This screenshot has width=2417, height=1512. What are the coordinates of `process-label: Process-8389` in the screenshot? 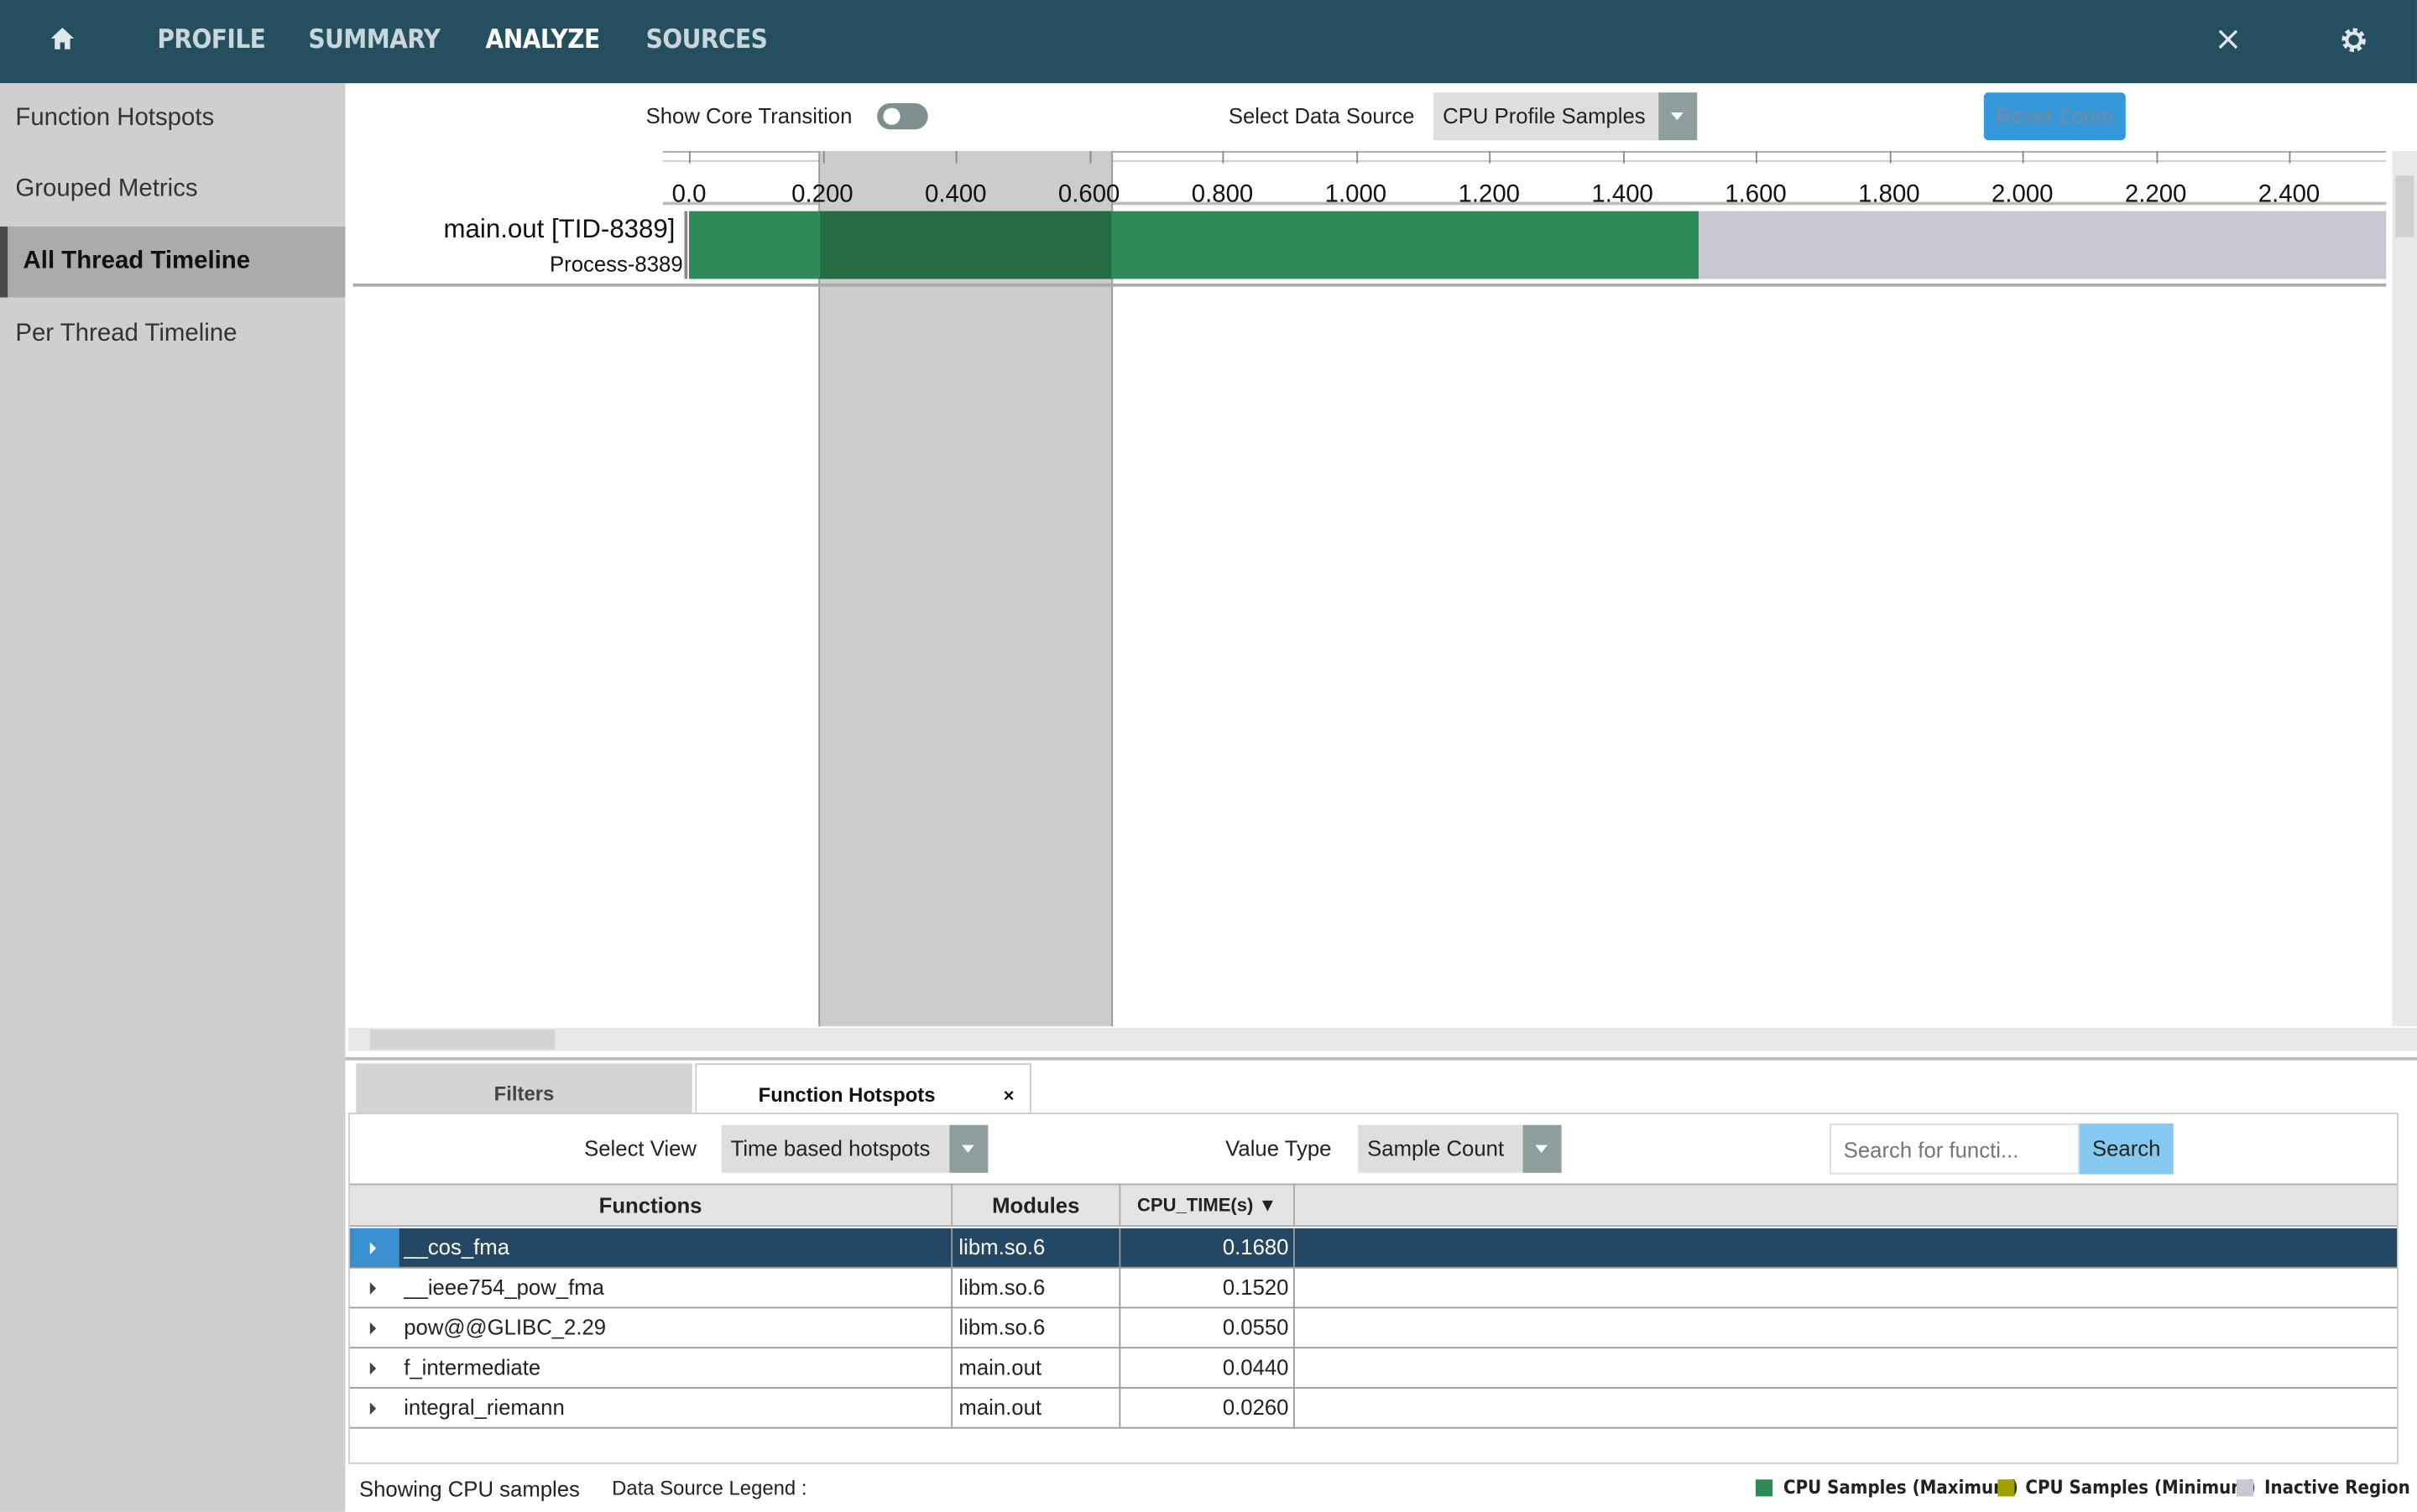 It's located at (616, 263).